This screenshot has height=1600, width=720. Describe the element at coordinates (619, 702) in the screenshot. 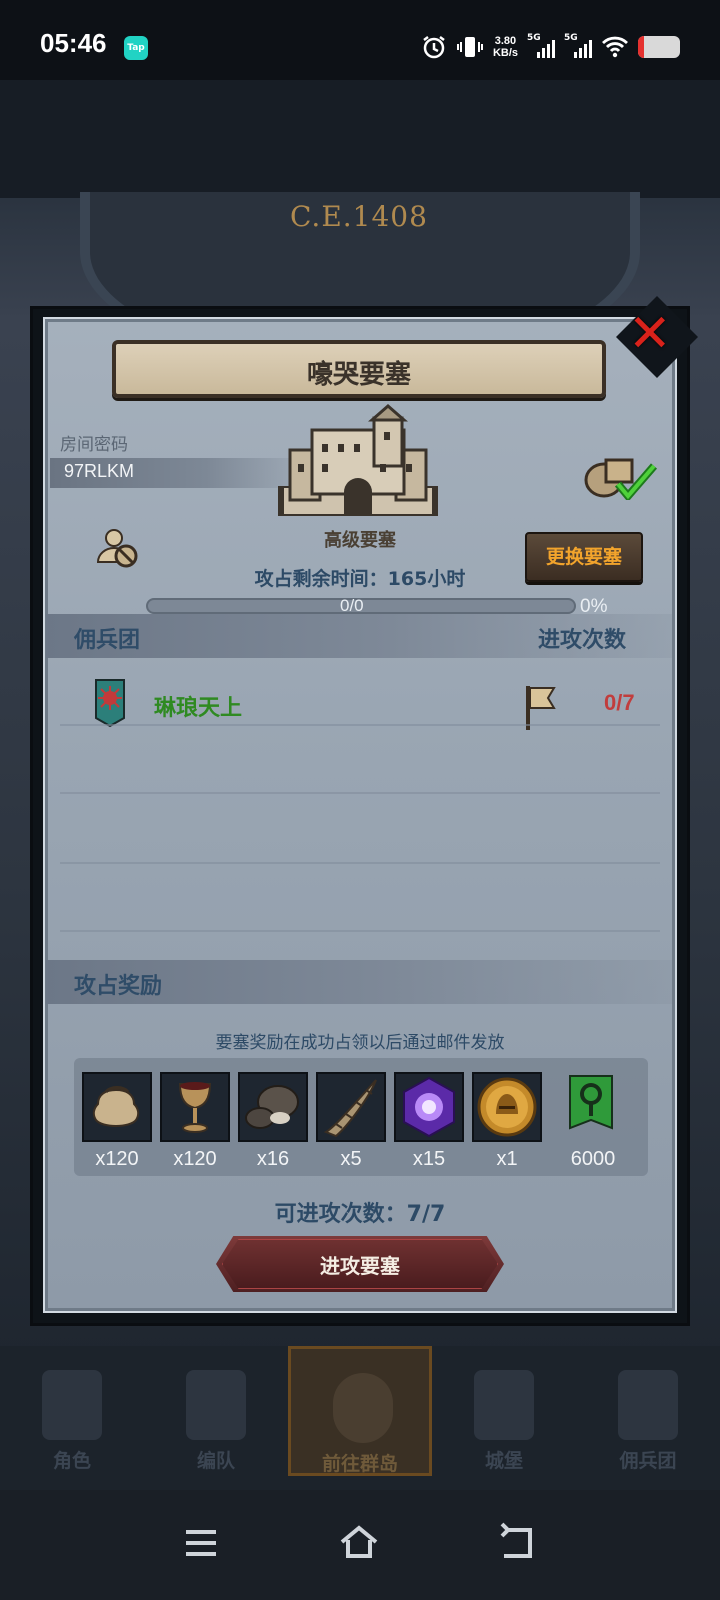

I see `guild-attack-count: 0/7` at that location.